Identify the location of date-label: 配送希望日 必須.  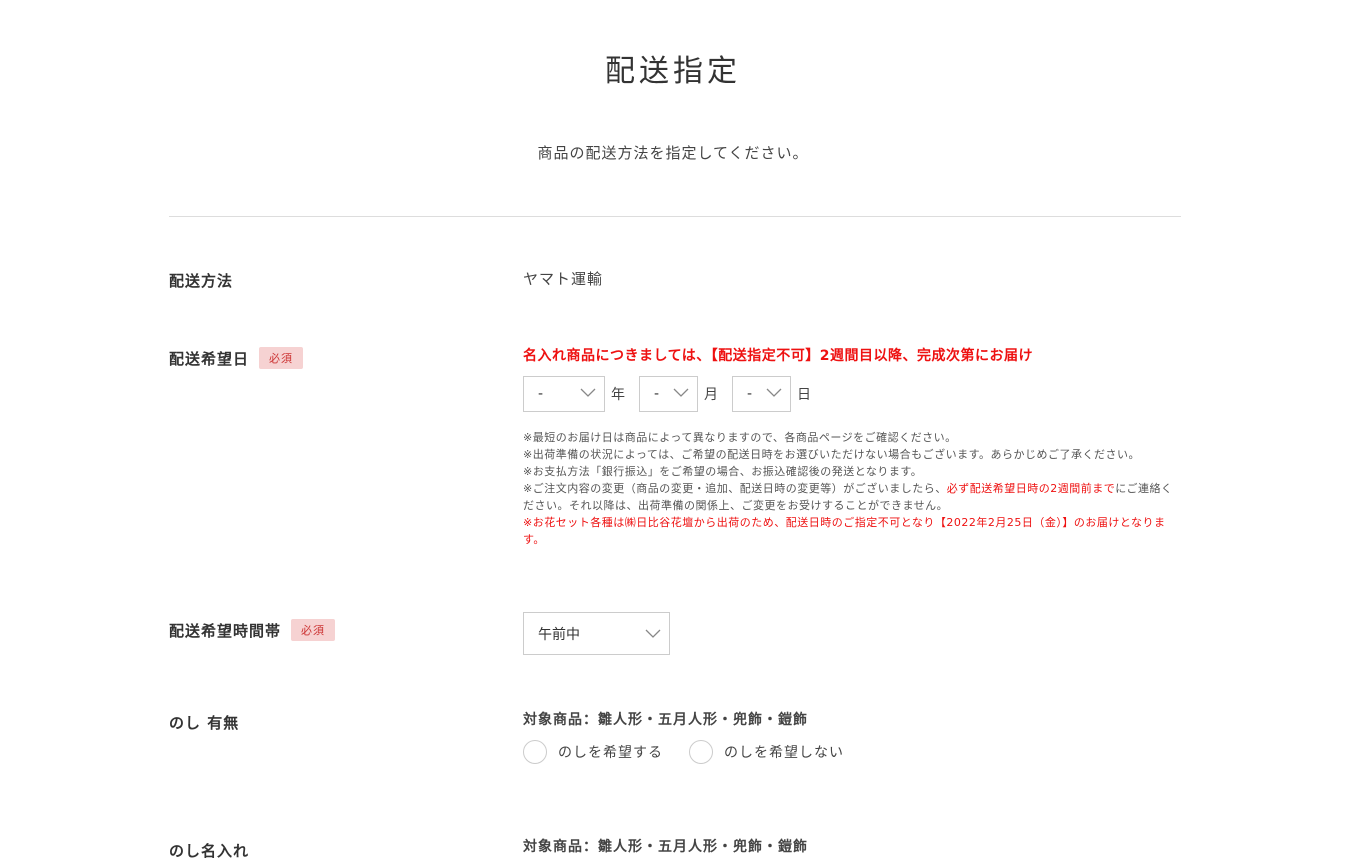
(236, 358).